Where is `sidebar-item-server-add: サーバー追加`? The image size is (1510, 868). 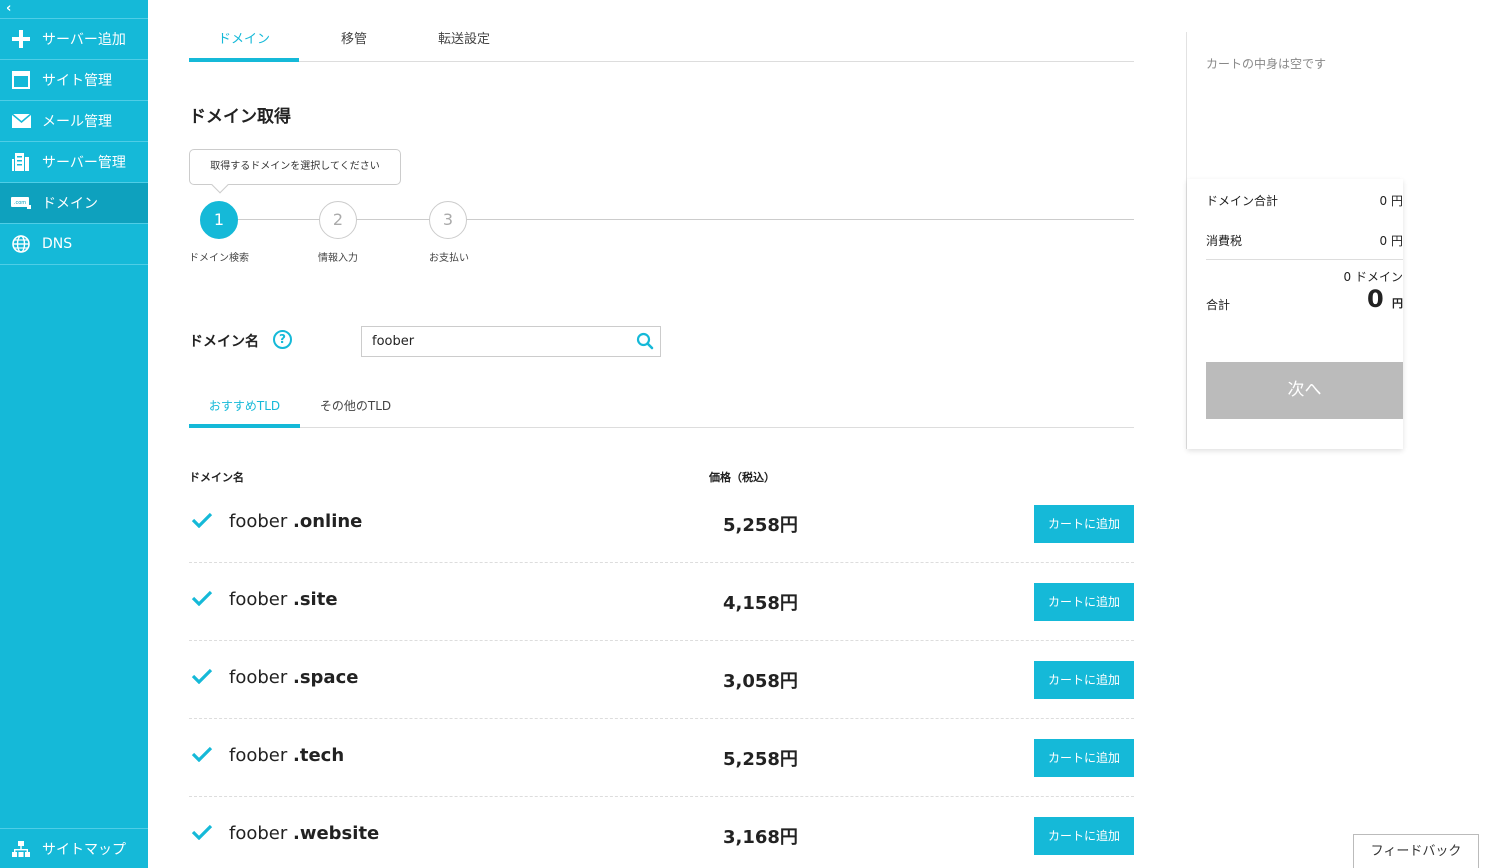 sidebar-item-server-add: サーバー追加 is located at coordinates (74, 39).